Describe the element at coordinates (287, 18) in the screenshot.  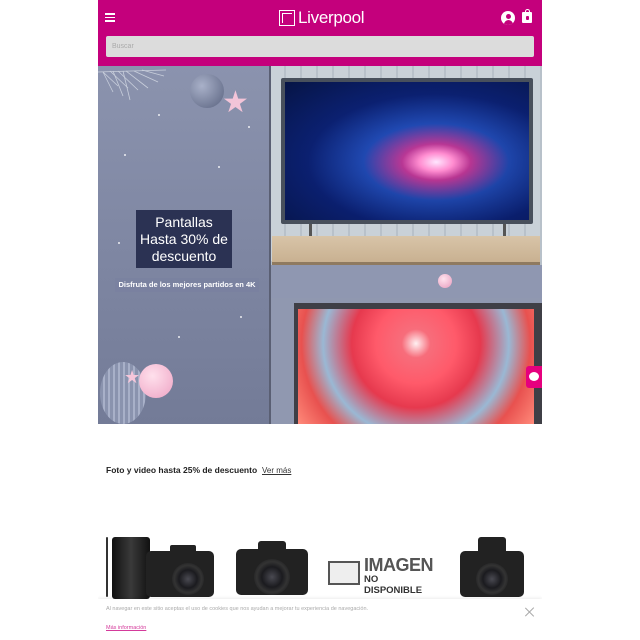
I see `logo-icon` at that location.